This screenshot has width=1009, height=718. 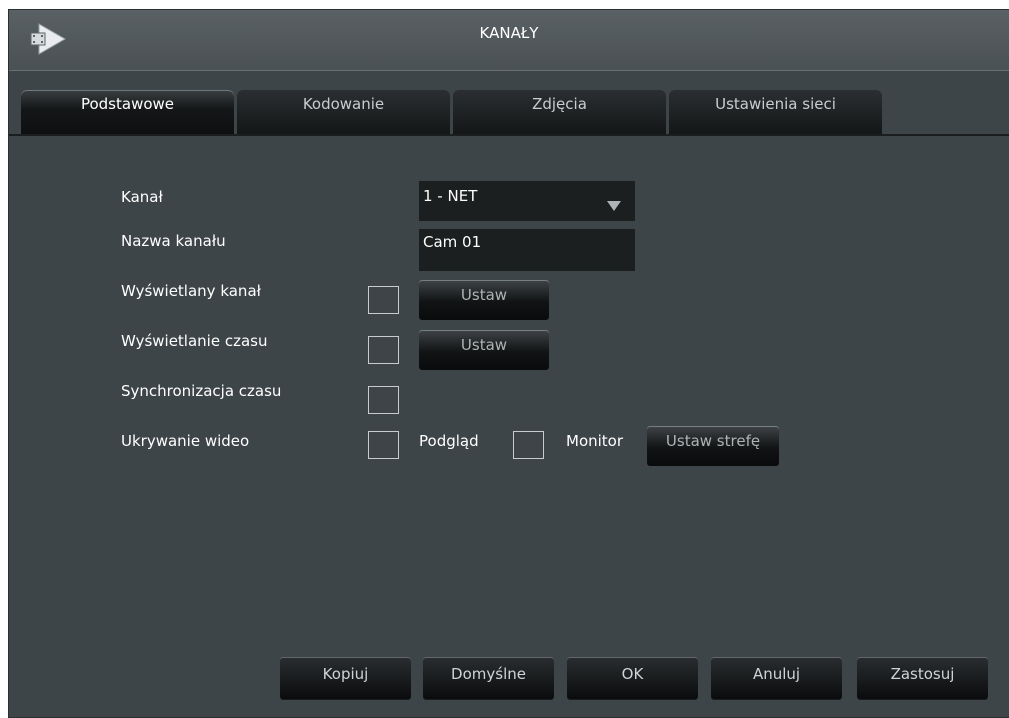 What do you see at coordinates (528, 445) in the screenshot?
I see `preview-checkbox` at bounding box center [528, 445].